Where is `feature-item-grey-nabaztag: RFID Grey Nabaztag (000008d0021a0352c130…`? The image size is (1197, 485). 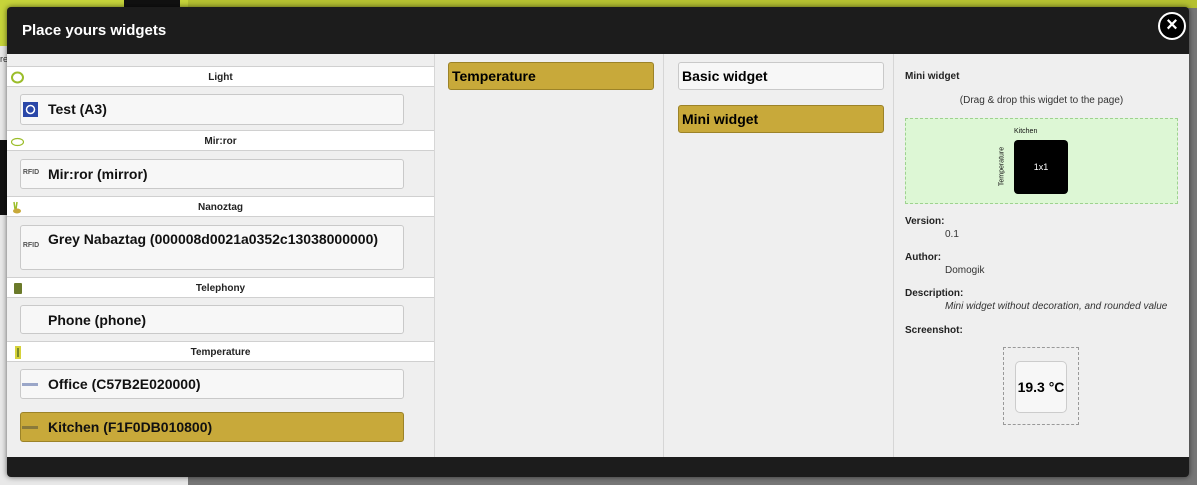 feature-item-grey-nabaztag: RFID Grey Nabaztag (000008d0021a0352c130… is located at coordinates (212, 247).